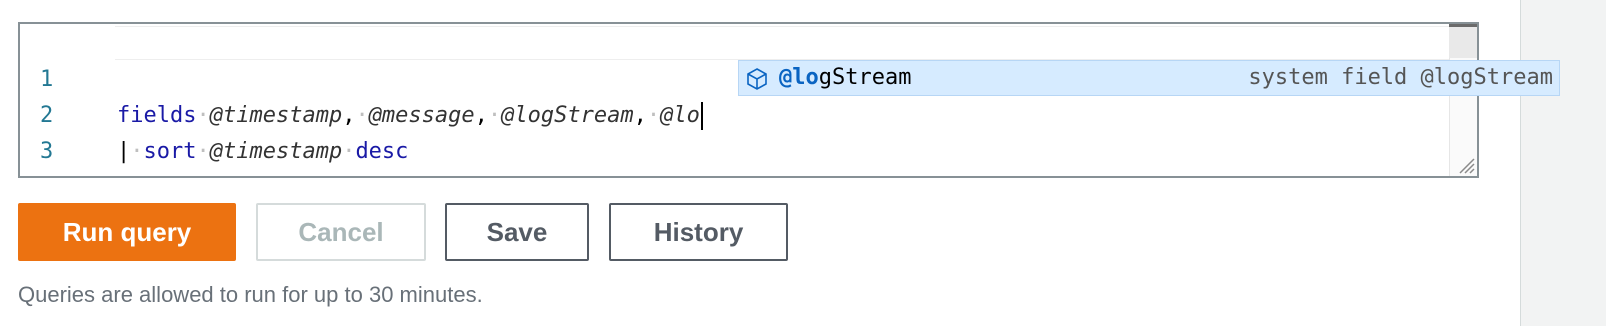 The image size is (1606, 326). I want to click on suggestion-label: @logStream, so click(845, 78).